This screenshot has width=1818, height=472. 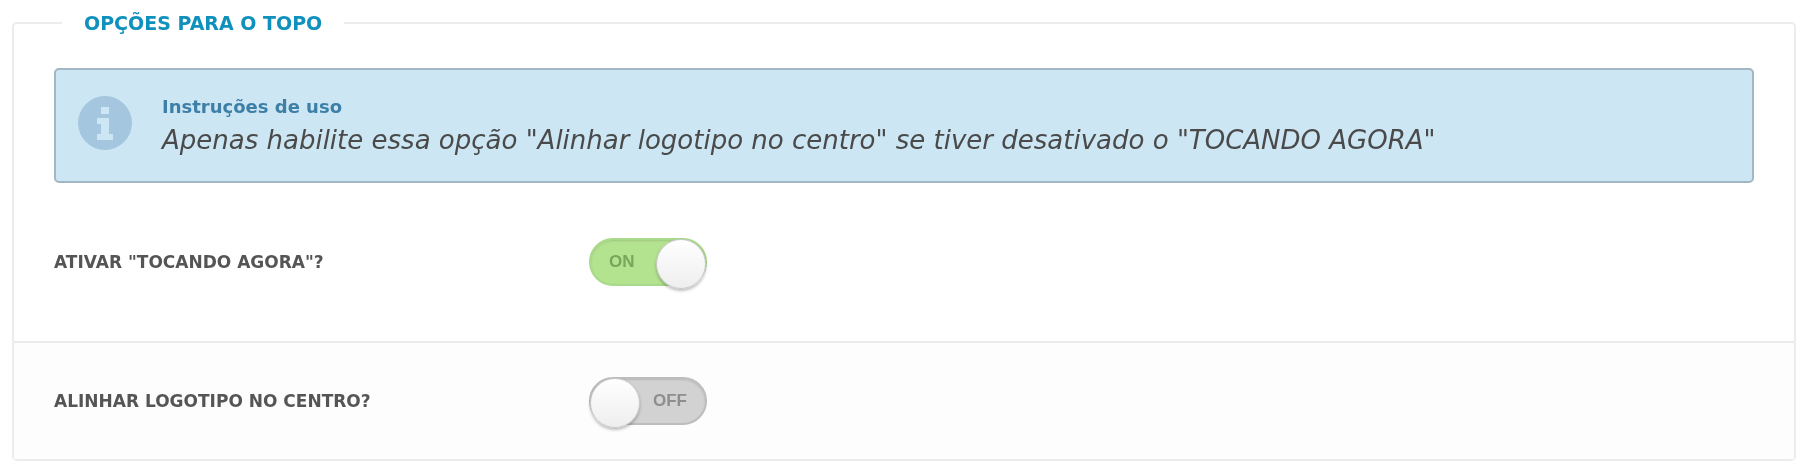 I want to click on toggle-switch: OFF, so click(x=648, y=401).